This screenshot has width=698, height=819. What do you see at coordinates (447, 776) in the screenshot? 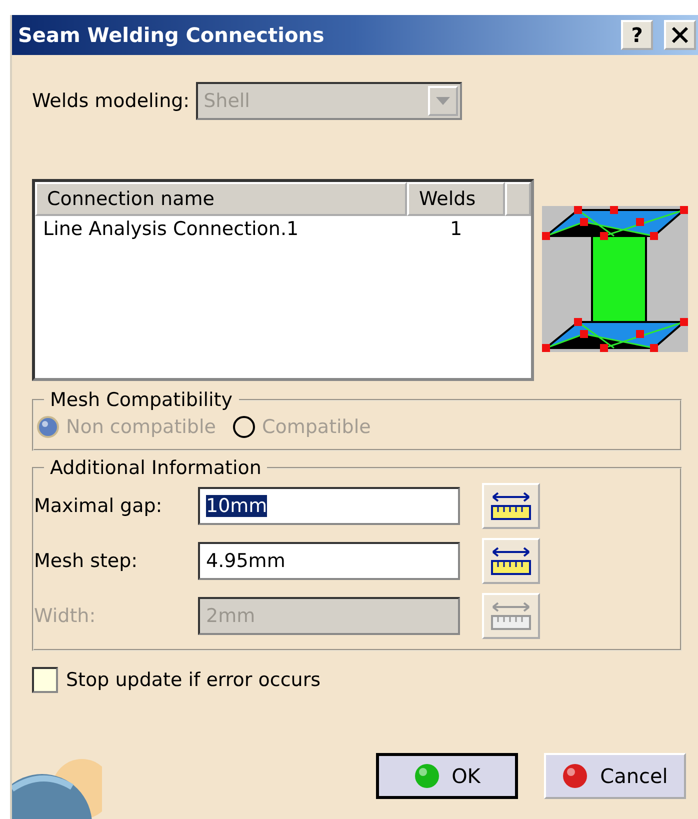
I see `ok-button: OK` at bounding box center [447, 776].